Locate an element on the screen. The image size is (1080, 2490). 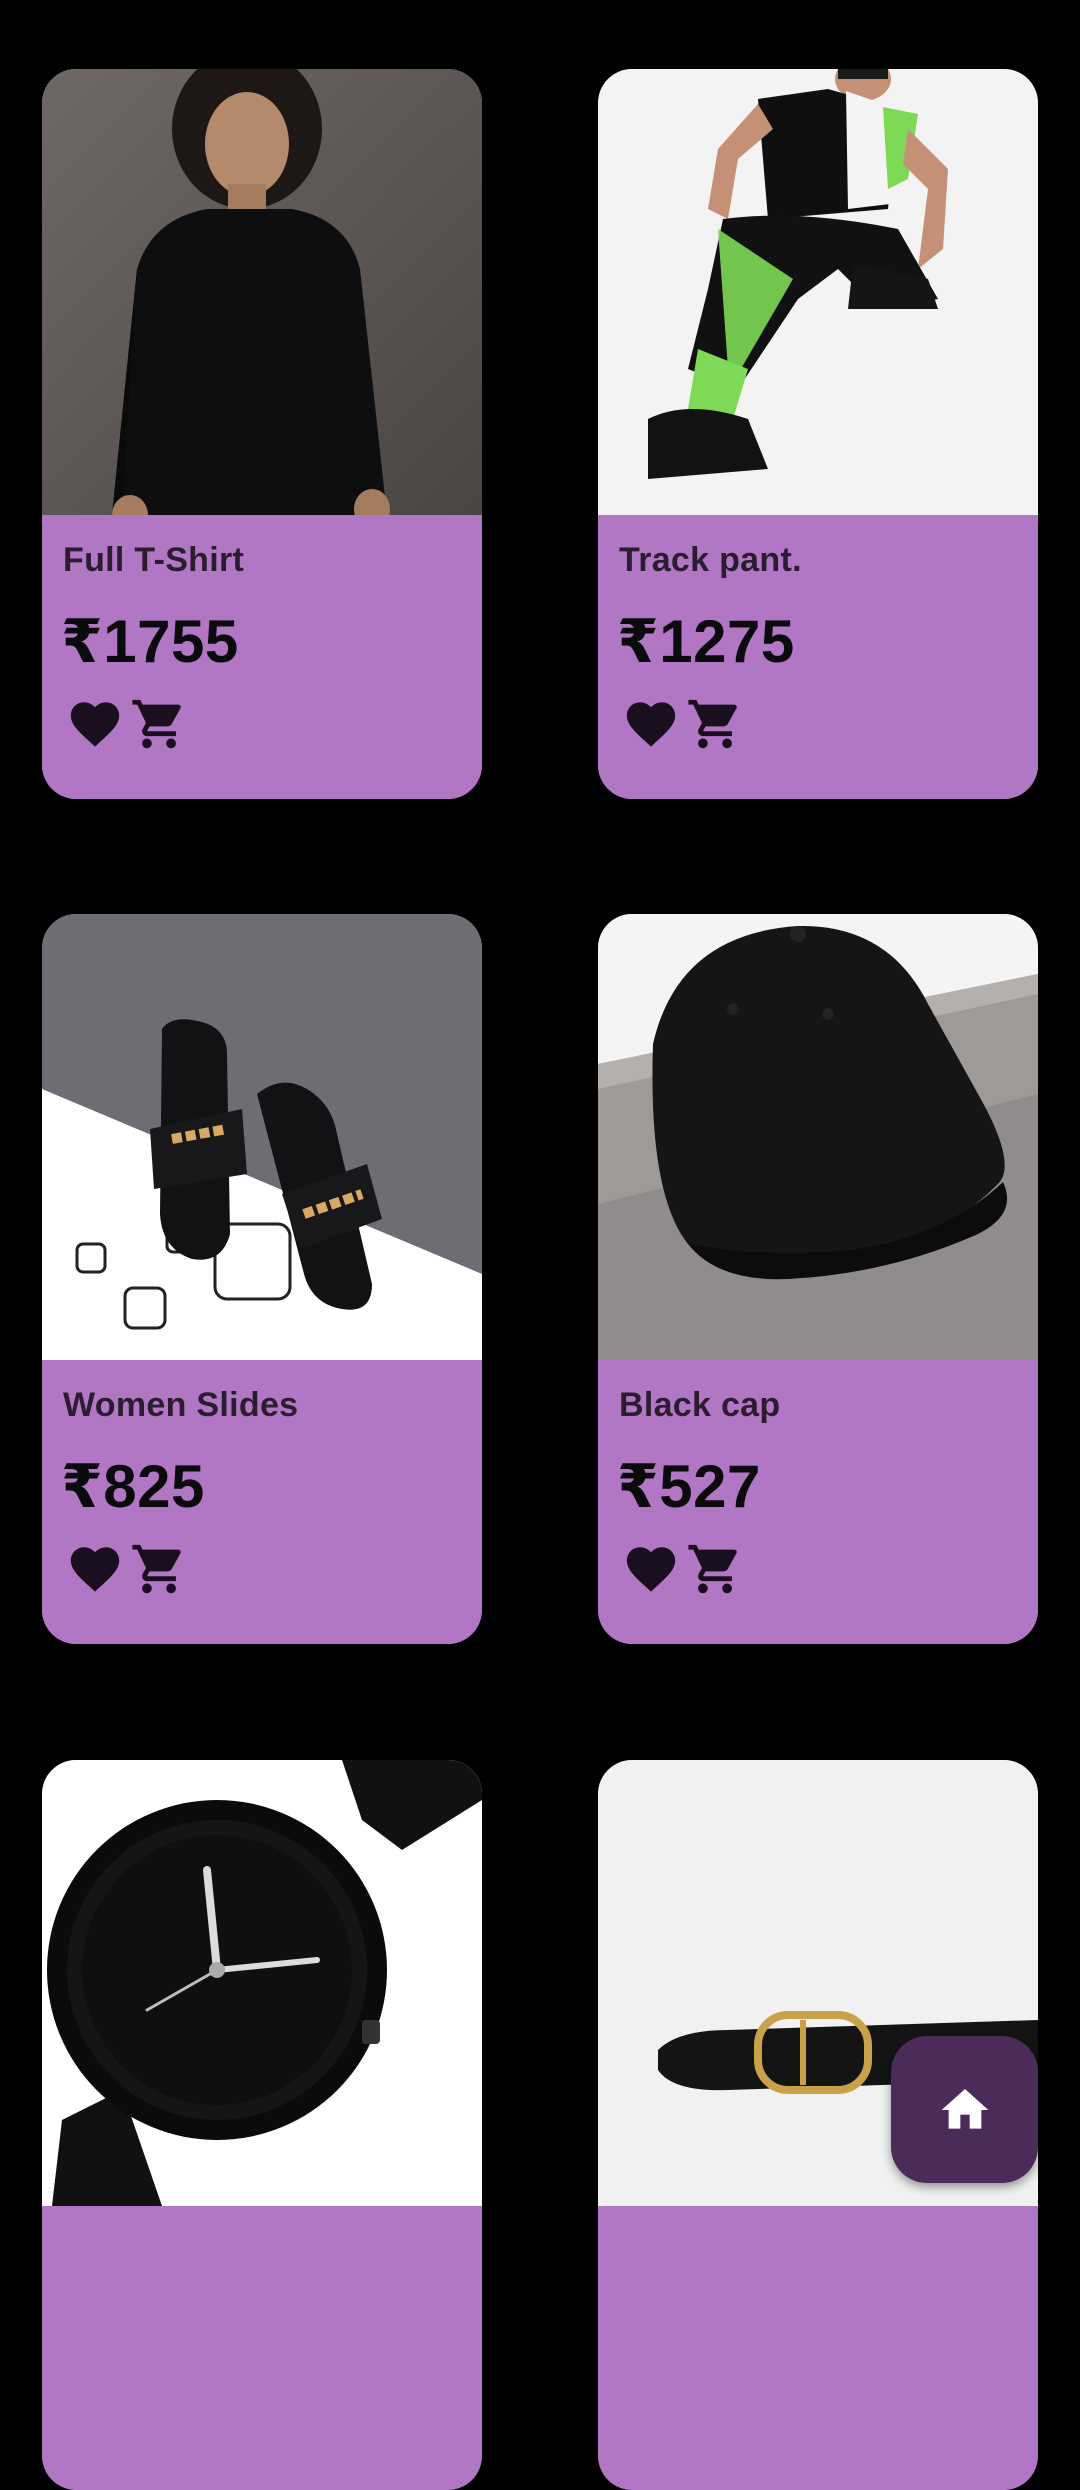
product-card-black-cap: Black cap ₹527 is located at coordinates (818, 1279).